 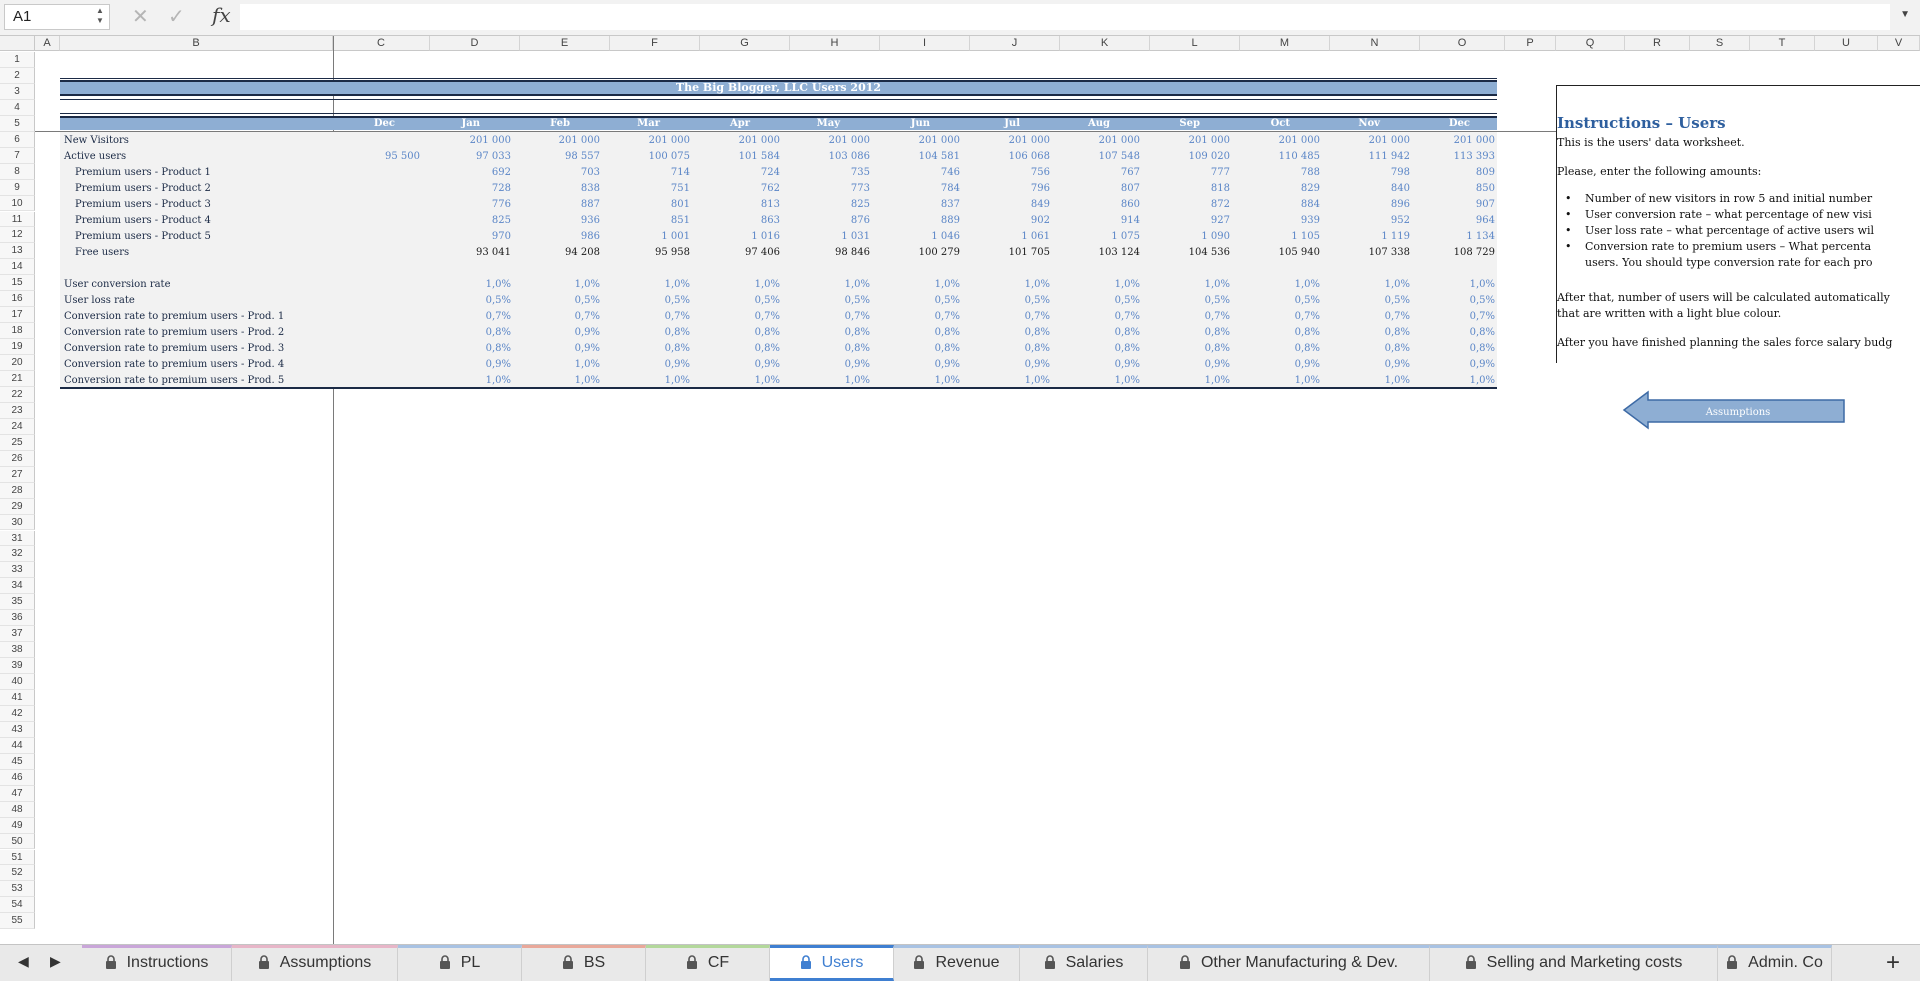 I want to click on data-cell: 1 016, so click(x=740, y=236).